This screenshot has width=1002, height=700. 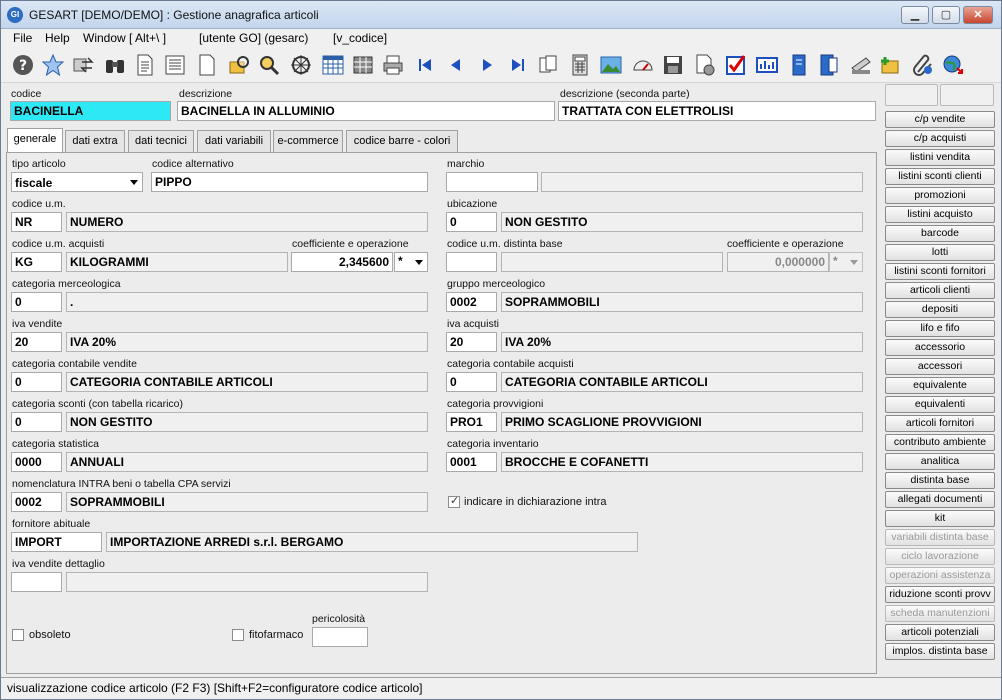 What do you see at coordinates (940, 366) in the screenshot?
I see `accessori-button: accessori` at bounding box center [940, 366].